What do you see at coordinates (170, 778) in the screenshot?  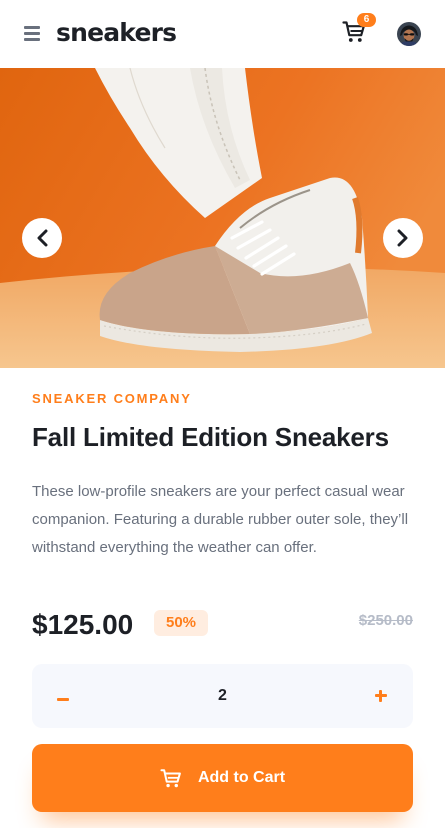 I see `cart-icon` at bounding box center [170, 778].